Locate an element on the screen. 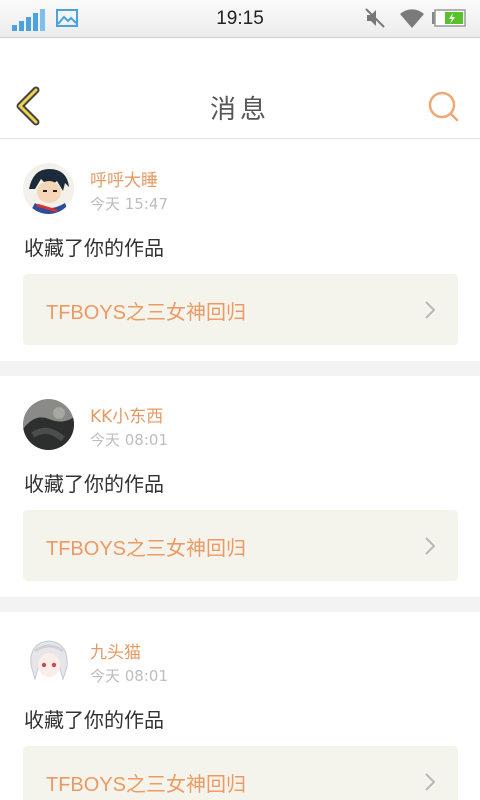 This screenshot has height=800, width=480. timestamp: 今天 15:47 is located at coordinates (129, 204).